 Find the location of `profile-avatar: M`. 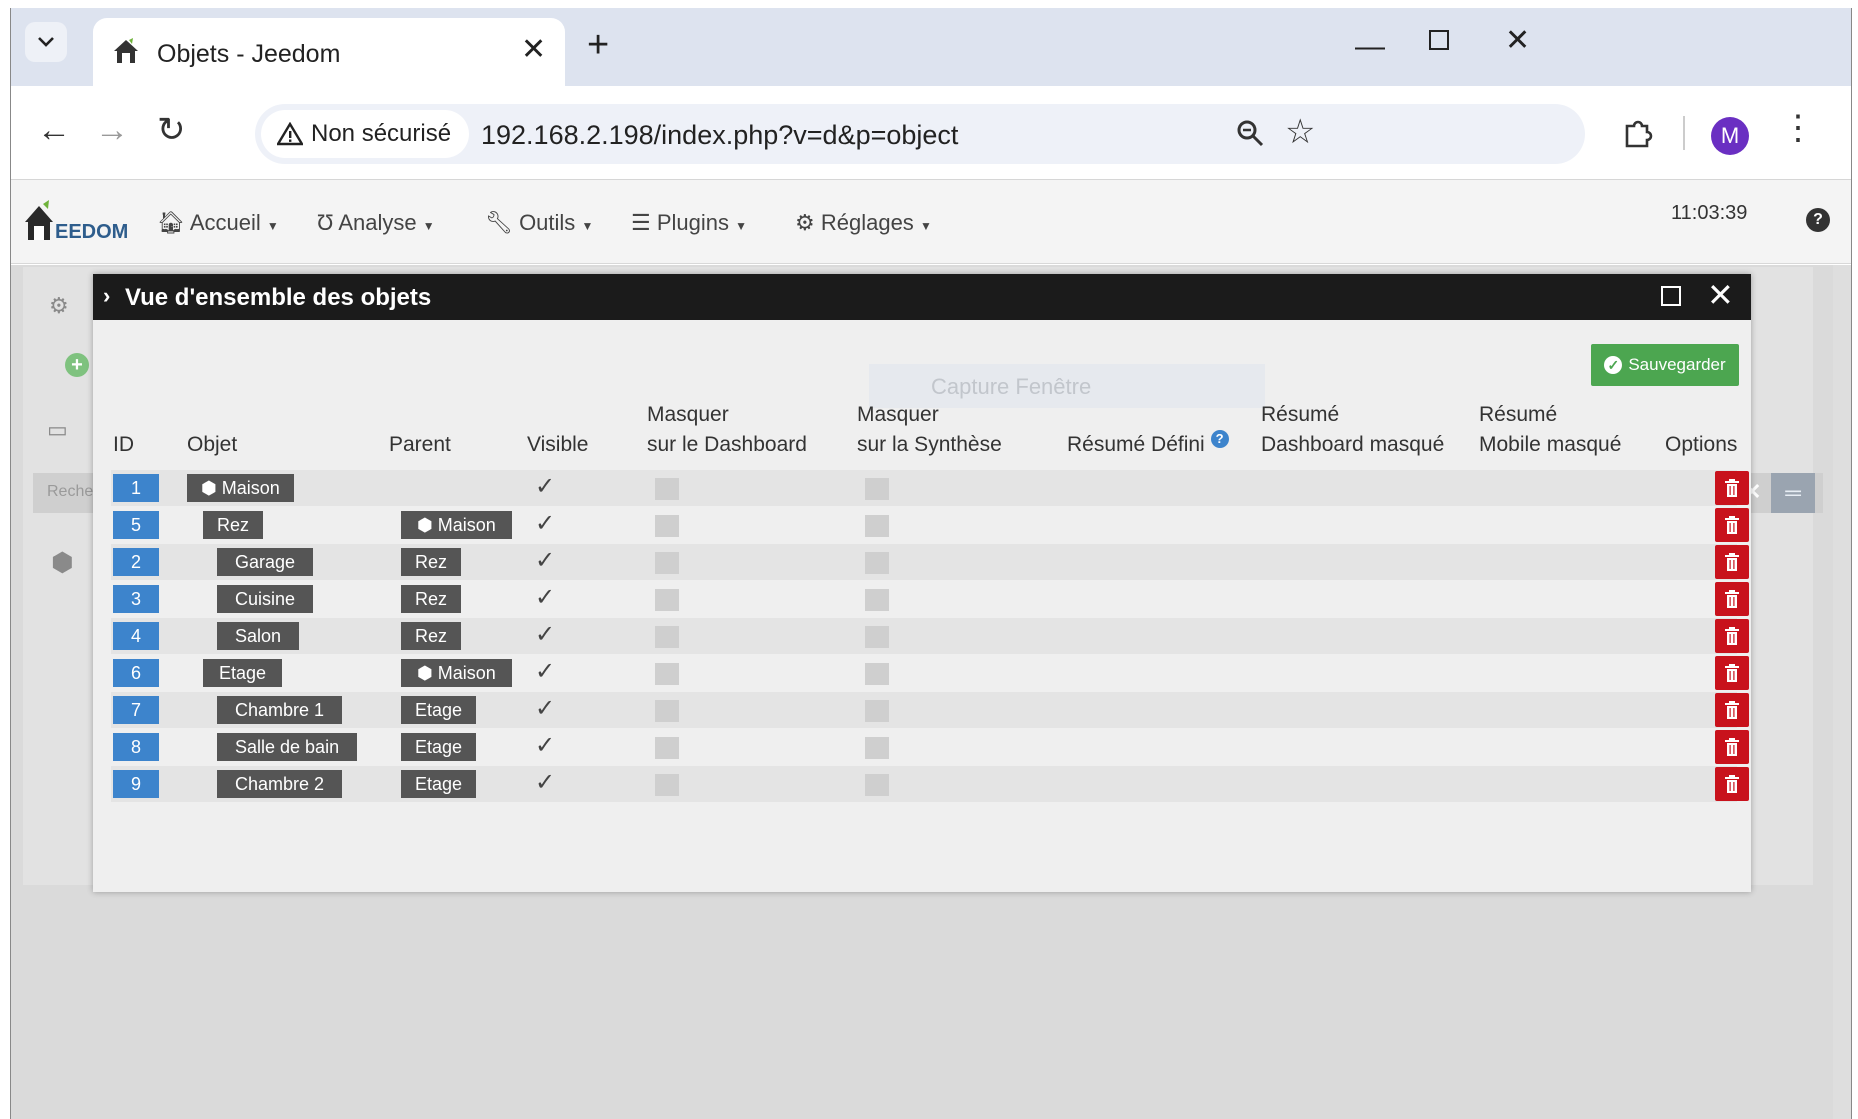

profile-avatar: M is located at coordinates (1730, 136).